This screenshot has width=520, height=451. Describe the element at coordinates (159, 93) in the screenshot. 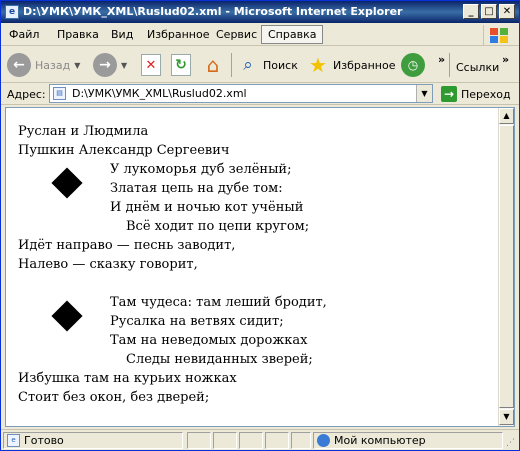

I see `address-value: D:\УМК\УМК_XML\Ruslud02.xml` at that location.